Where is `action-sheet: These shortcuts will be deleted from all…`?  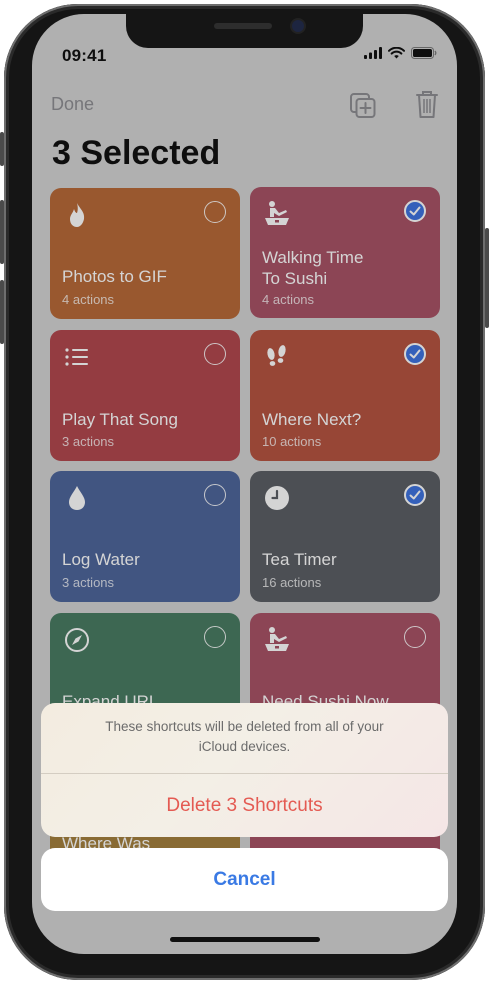
action-sheet: These shortcuts will be deleted from all… is located at coordinates (244, 770).